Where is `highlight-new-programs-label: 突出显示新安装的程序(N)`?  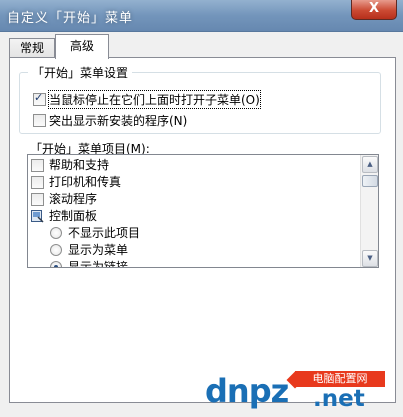
highlight-new-programs-label: 突出显示新安装的程序(N) is located at coordinates (118, 120).